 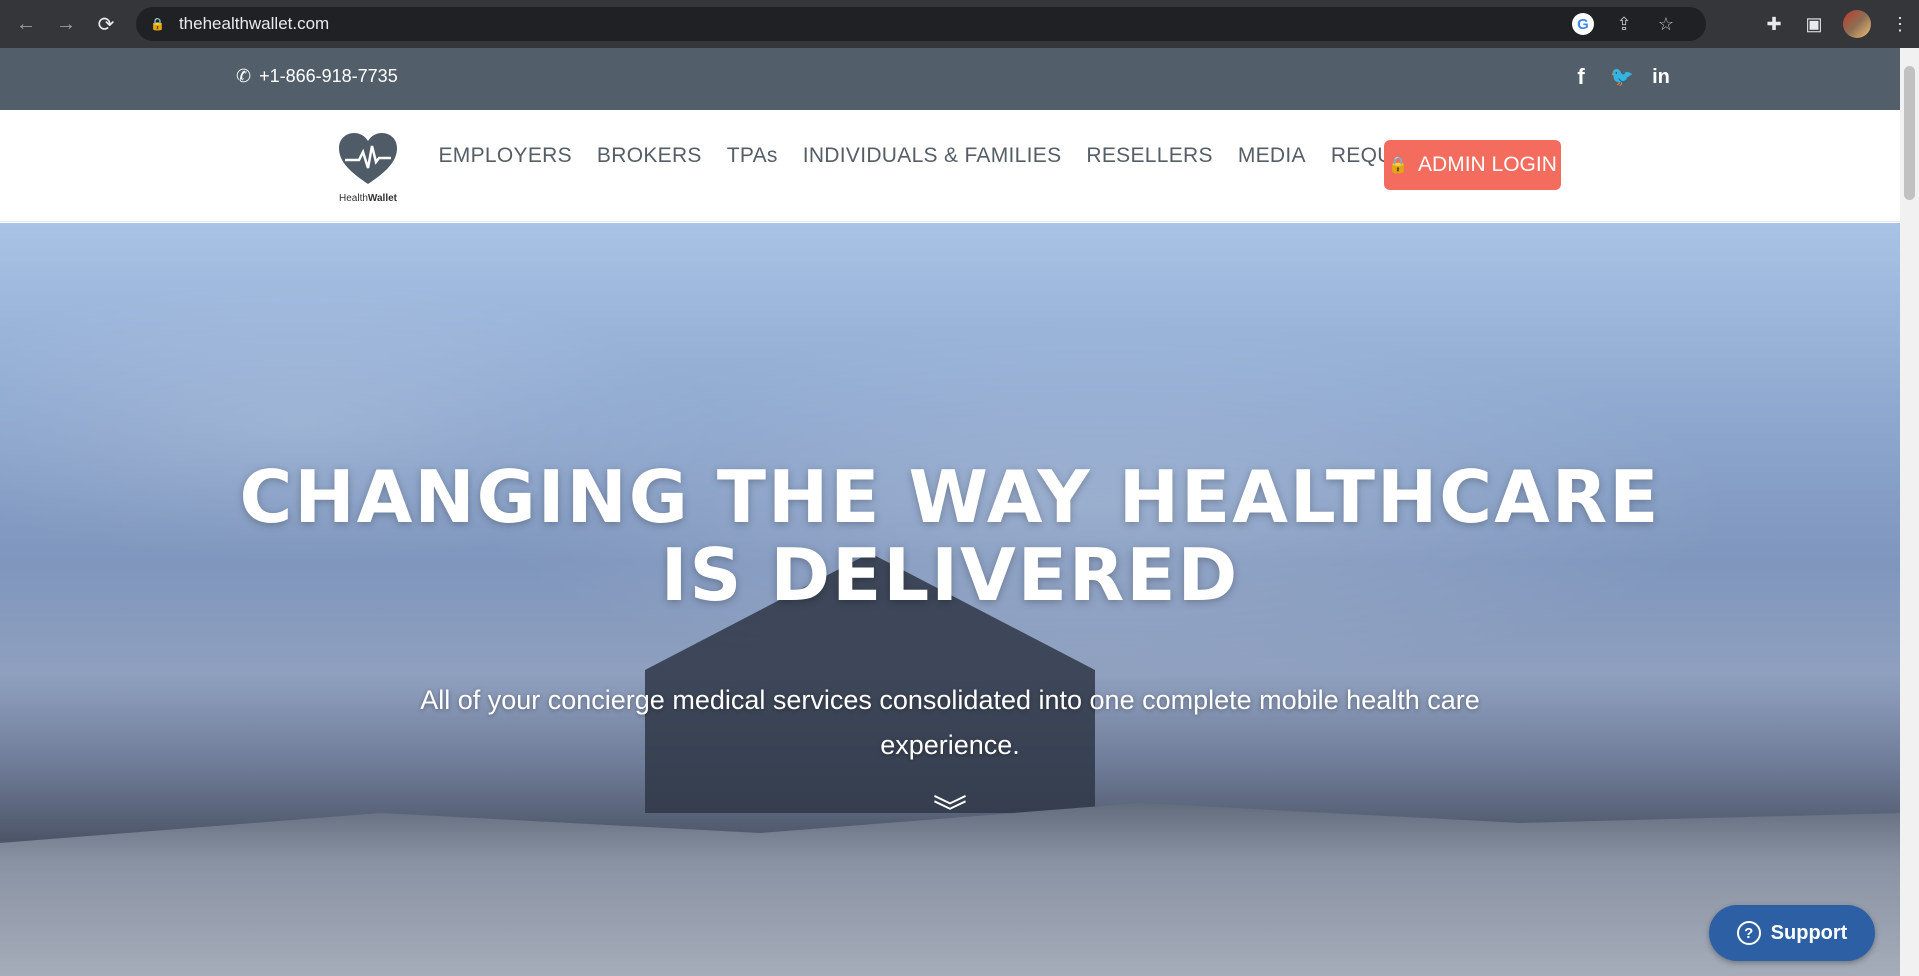 What do you see at coordinates (368, 158) in the screenshot?
I see `heart-logo-icon` at bounding box center [368, 158].